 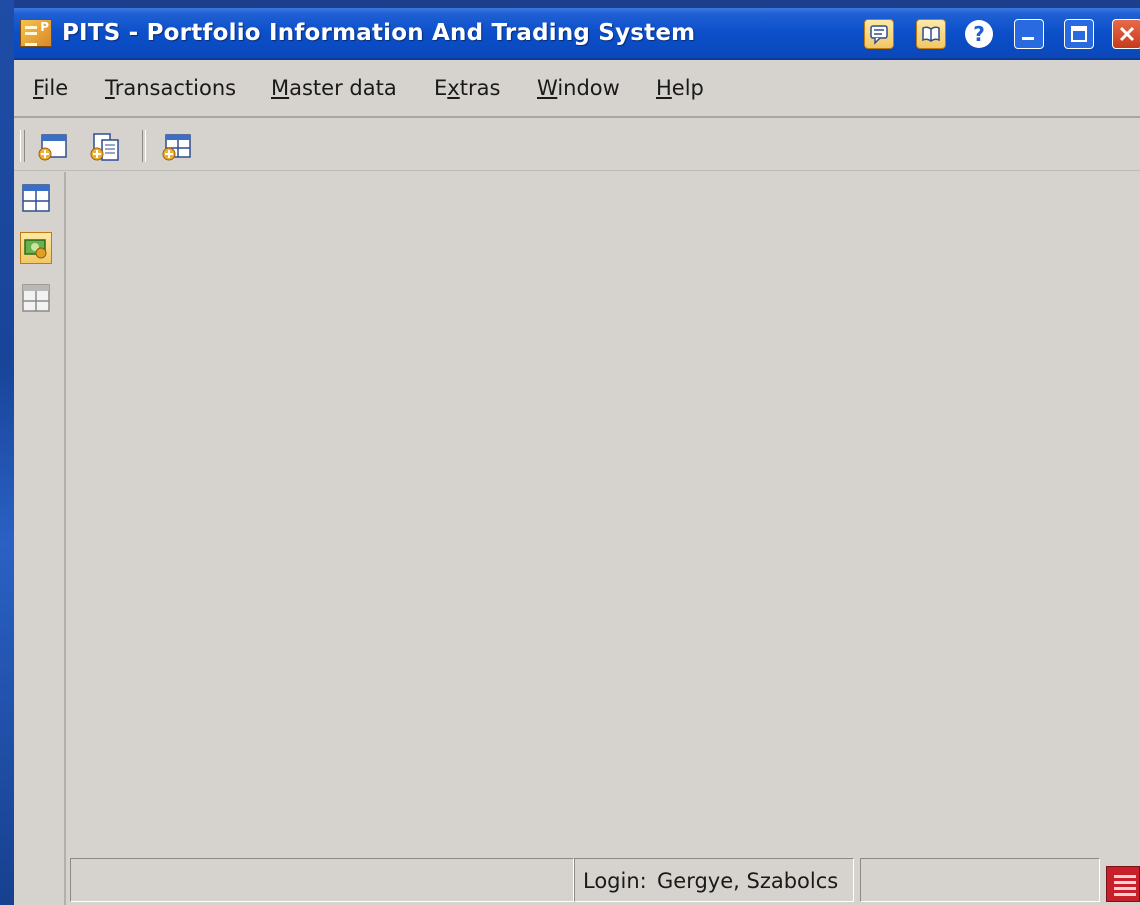 I want to click on app-logo-icon: P, so click(x=36, y=33).